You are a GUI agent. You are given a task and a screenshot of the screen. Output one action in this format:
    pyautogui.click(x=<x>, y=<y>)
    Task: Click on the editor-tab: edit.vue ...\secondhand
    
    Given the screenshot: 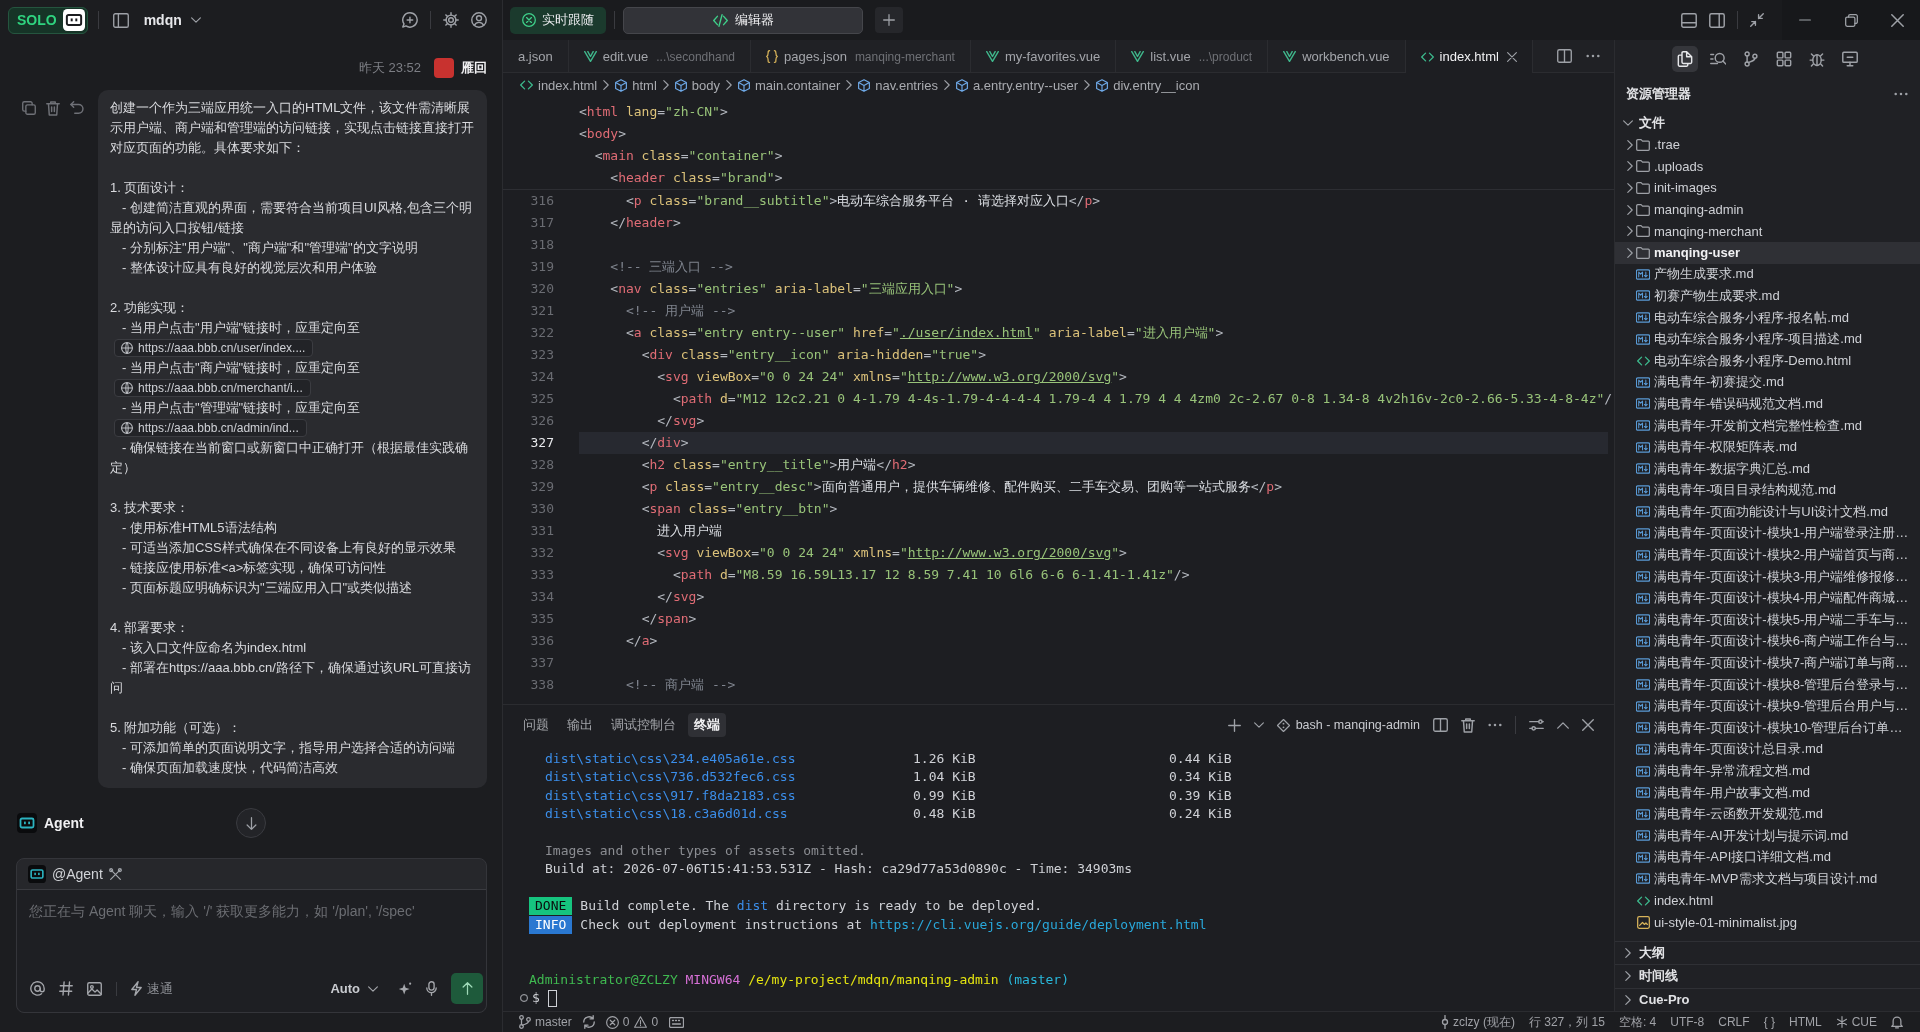 What is the action you would take?
    pyautogui.click(x=659, y=56)
    